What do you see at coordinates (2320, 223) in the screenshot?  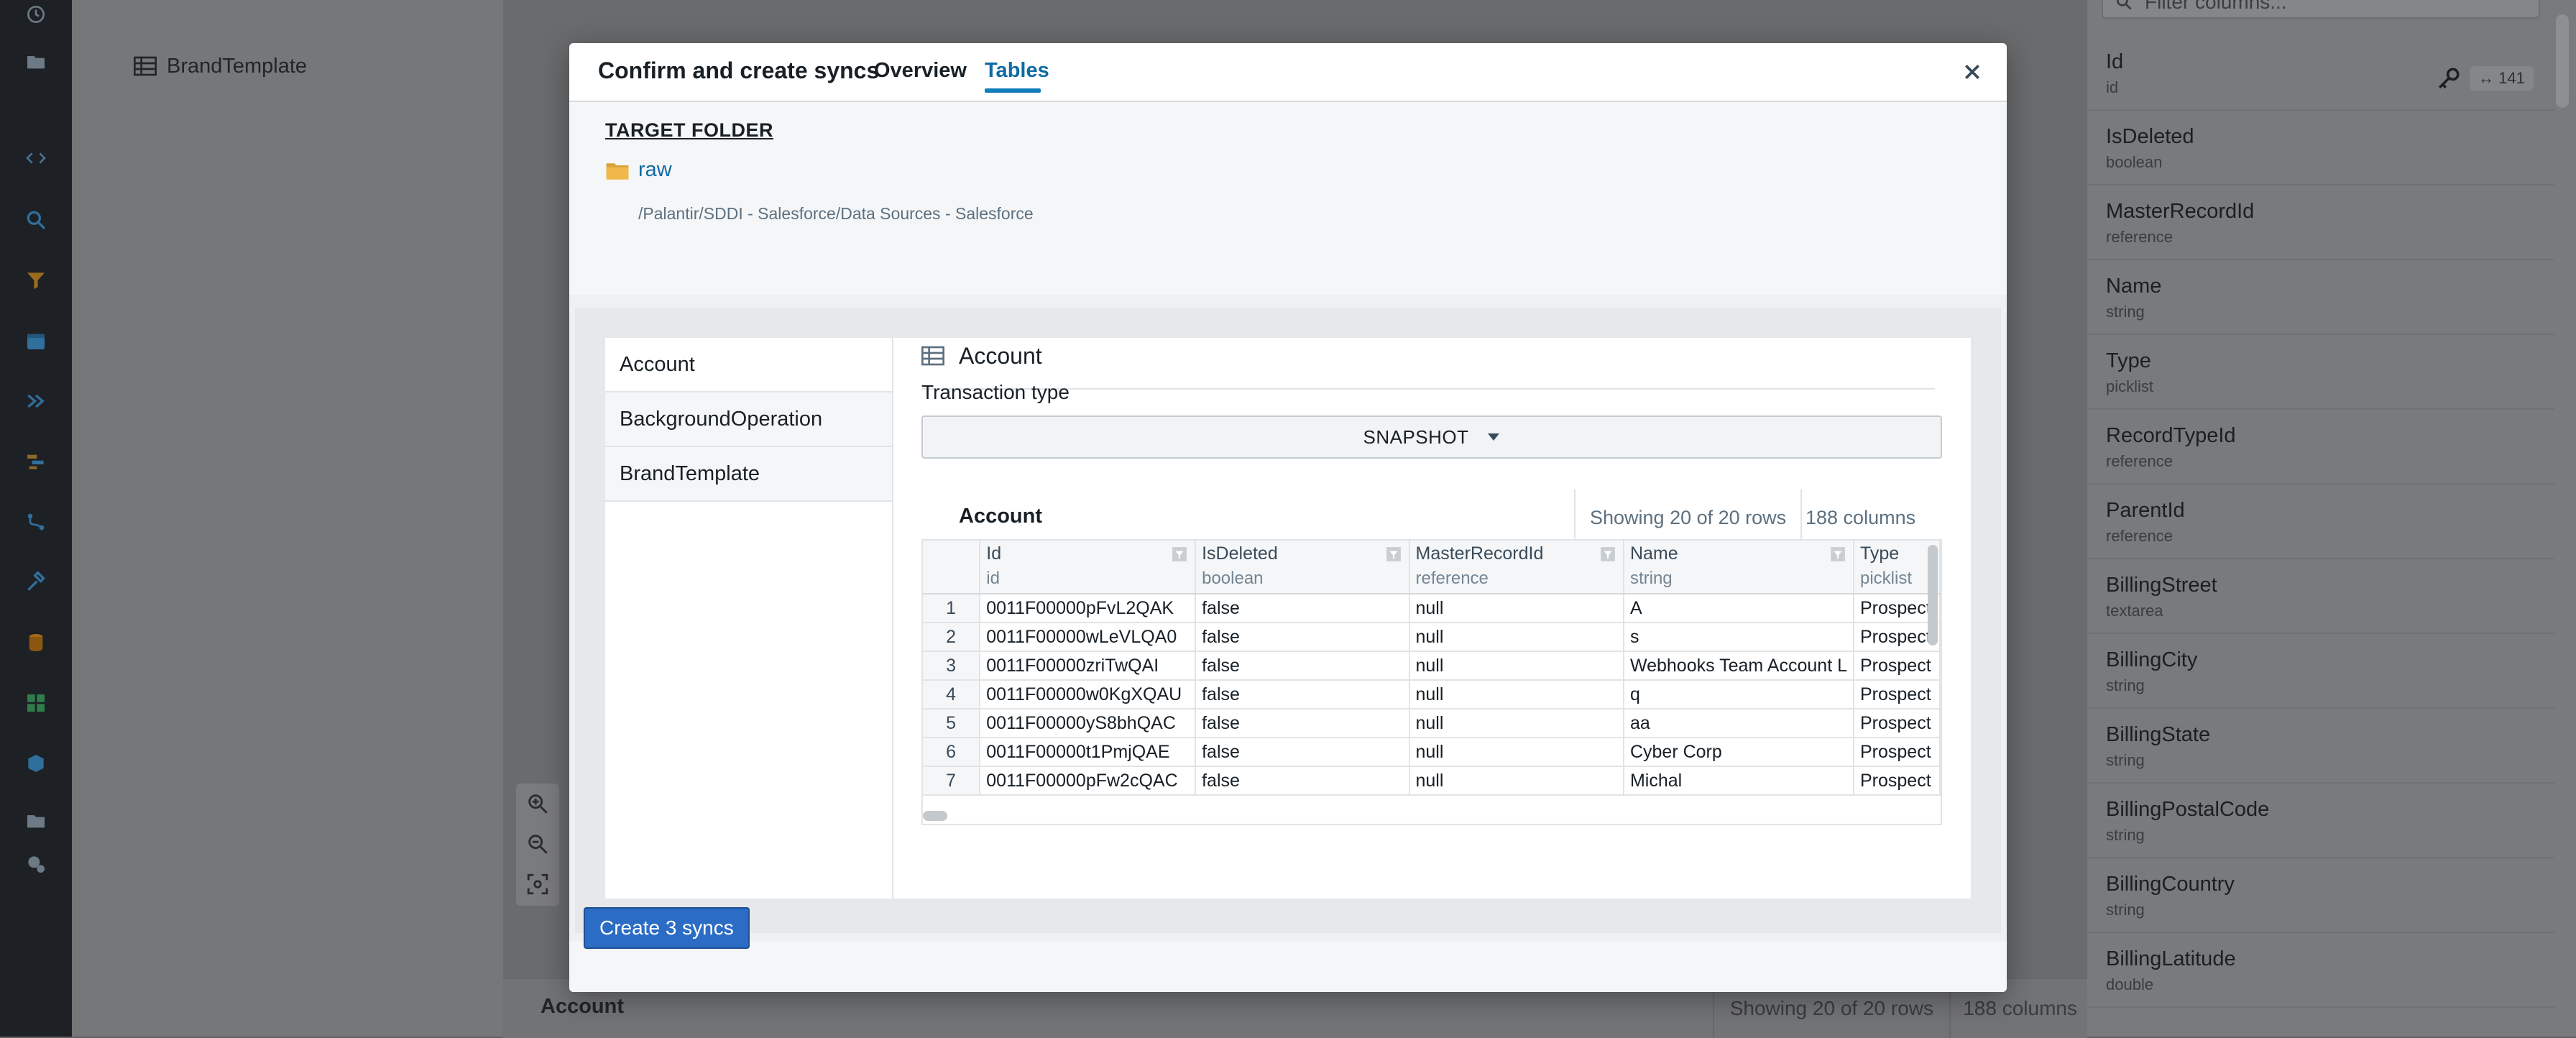 I see `column-list-item: MasterRecordId reference` at bounding box center [2320, 223].